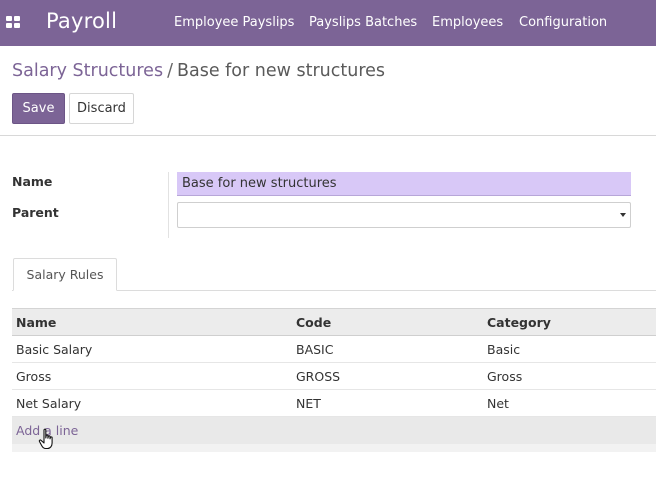 This screenshot has height=480, width=656. I want to click on header-name: Name, so click(36, 322).